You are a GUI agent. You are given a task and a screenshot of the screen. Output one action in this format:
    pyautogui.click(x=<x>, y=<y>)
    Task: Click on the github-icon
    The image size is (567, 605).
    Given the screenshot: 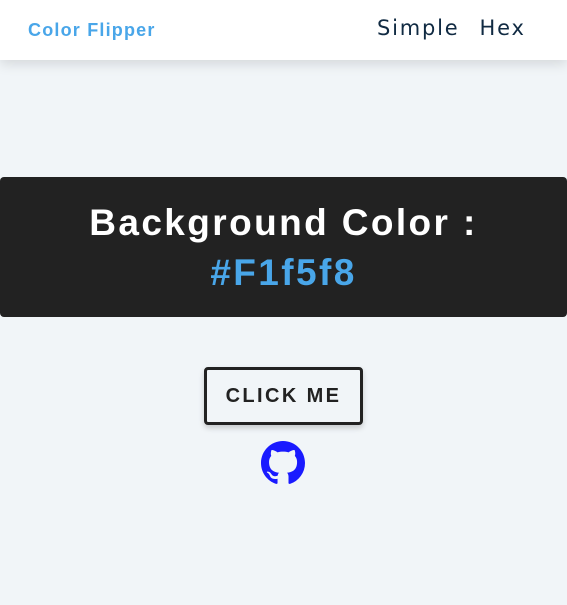 What is the action you would take?
    pyautogui.click(x=283, y=462)
    